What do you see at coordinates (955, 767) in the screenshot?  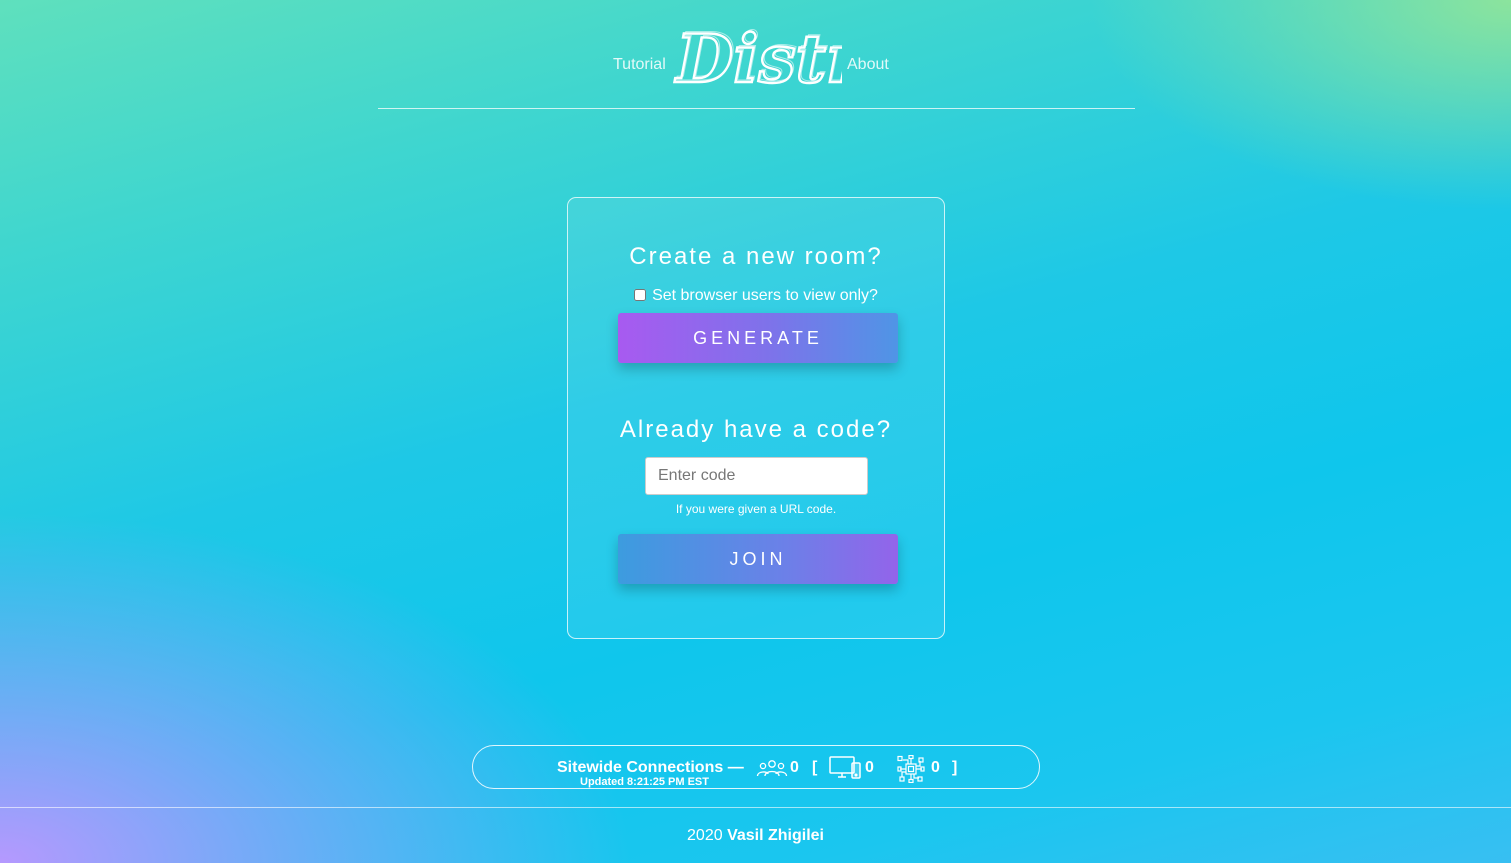 I see `bracket-close: ]` at bounding box center [955, 767].